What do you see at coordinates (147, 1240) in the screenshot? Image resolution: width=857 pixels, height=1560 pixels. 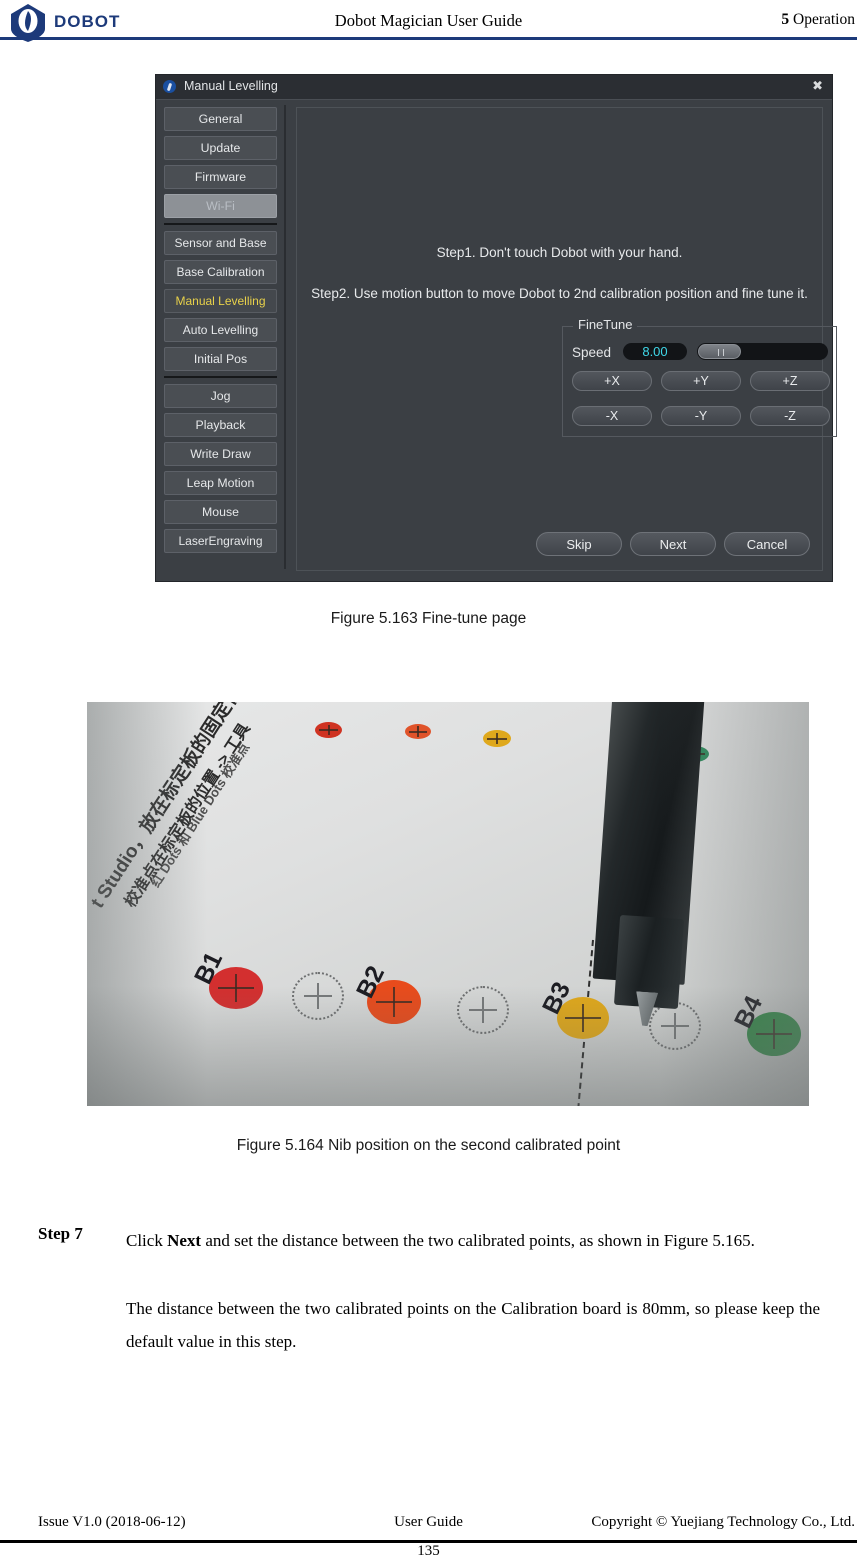 I see `step7-p1-pre: Click` at bounding box center [147, 1240].